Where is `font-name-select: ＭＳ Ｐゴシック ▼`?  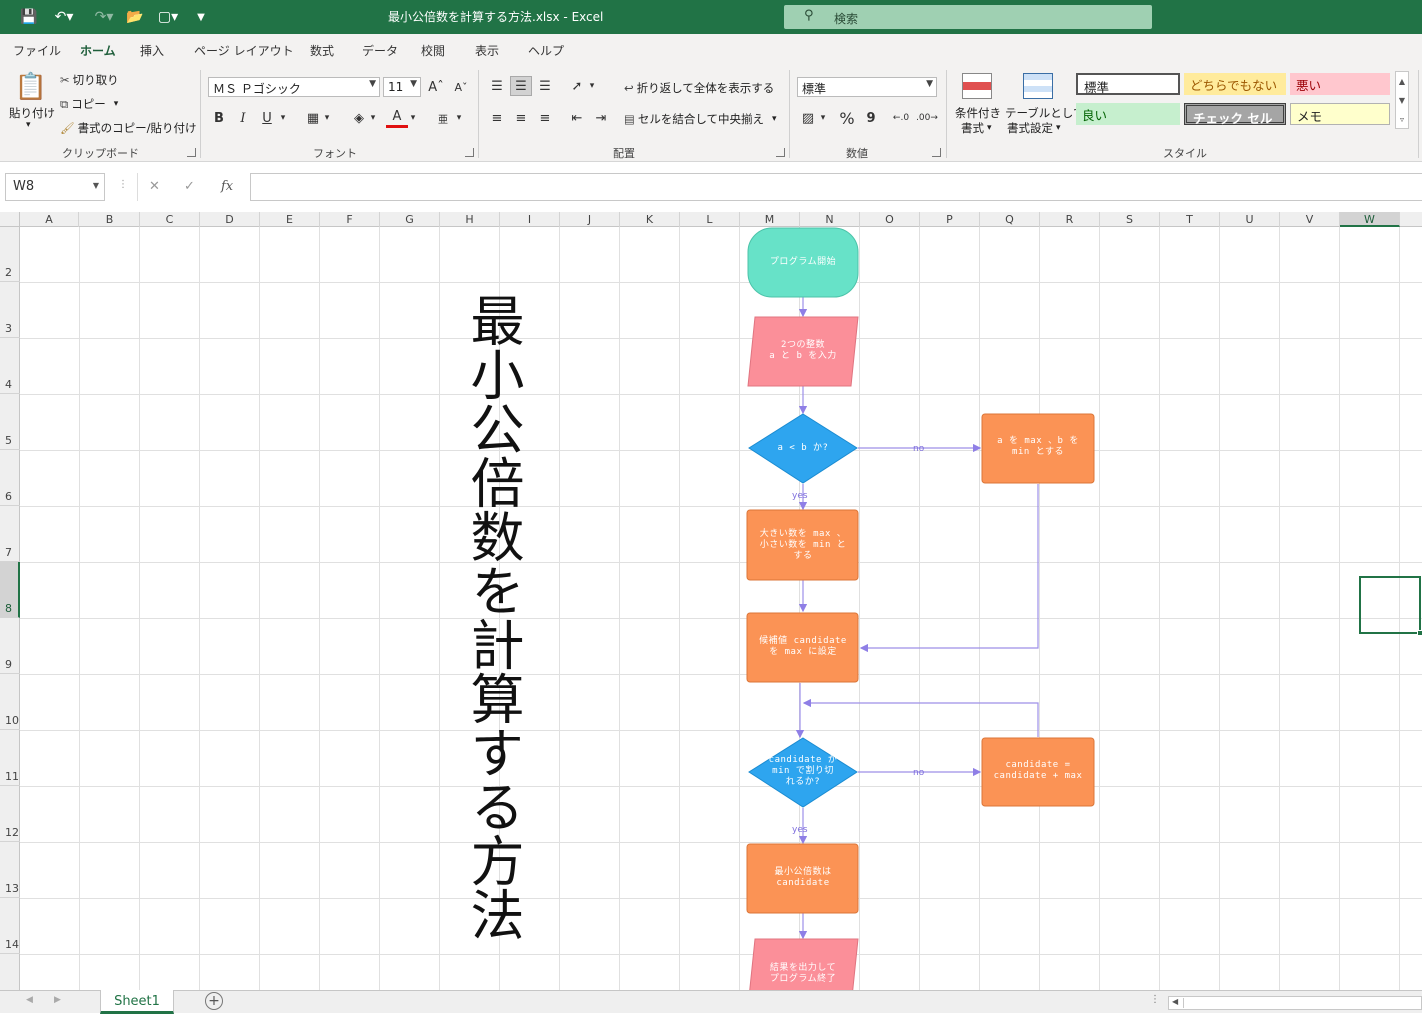 font-name-select: ＭＳ Ｐゴシック ▼ is located at coordinates (294, 87).